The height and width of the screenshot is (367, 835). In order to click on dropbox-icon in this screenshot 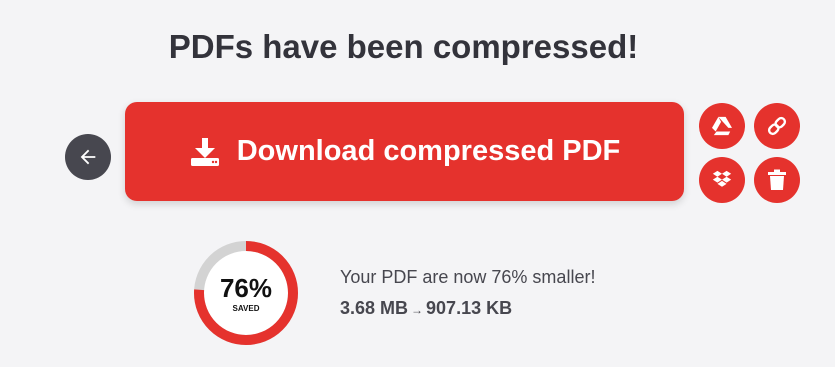, I will do `click(722, 180)`.